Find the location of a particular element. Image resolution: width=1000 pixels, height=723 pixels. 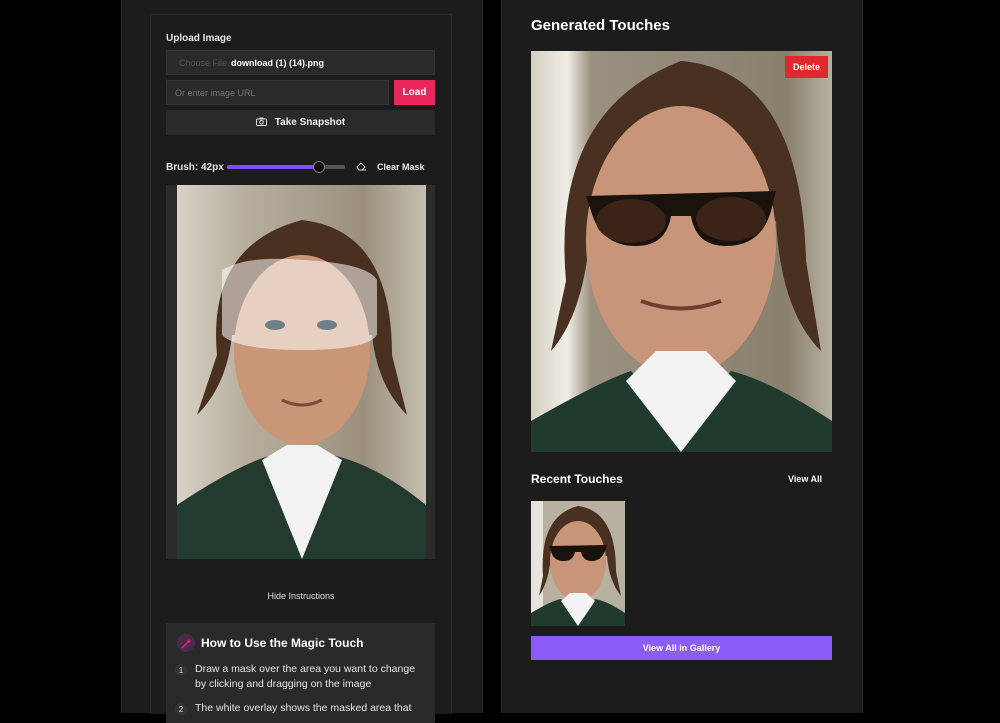

recent-thumbnail is located at coordinates (578, 563).